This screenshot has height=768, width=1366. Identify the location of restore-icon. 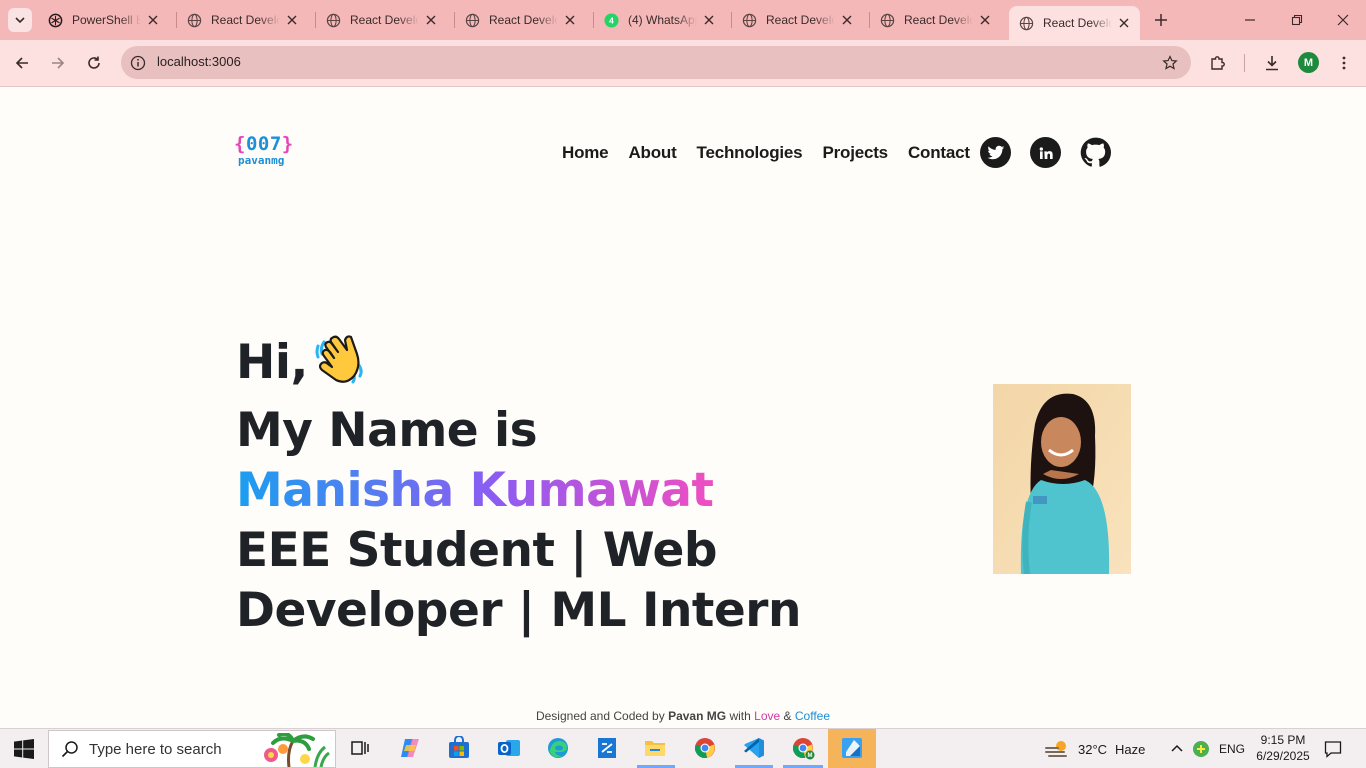
(1297, 20).